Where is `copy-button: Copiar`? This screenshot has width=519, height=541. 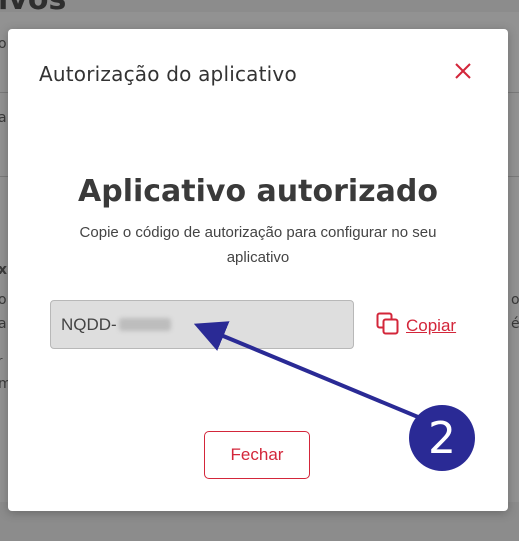 copy-button: Copiar is located at coordinates (416, 326).